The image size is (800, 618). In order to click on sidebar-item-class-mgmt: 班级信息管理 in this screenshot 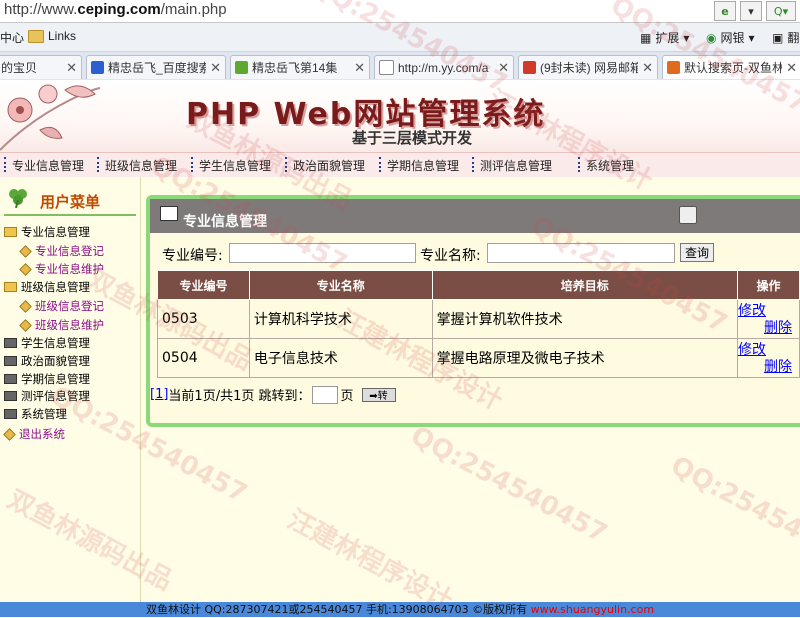, I will do `click(47, 287)`.